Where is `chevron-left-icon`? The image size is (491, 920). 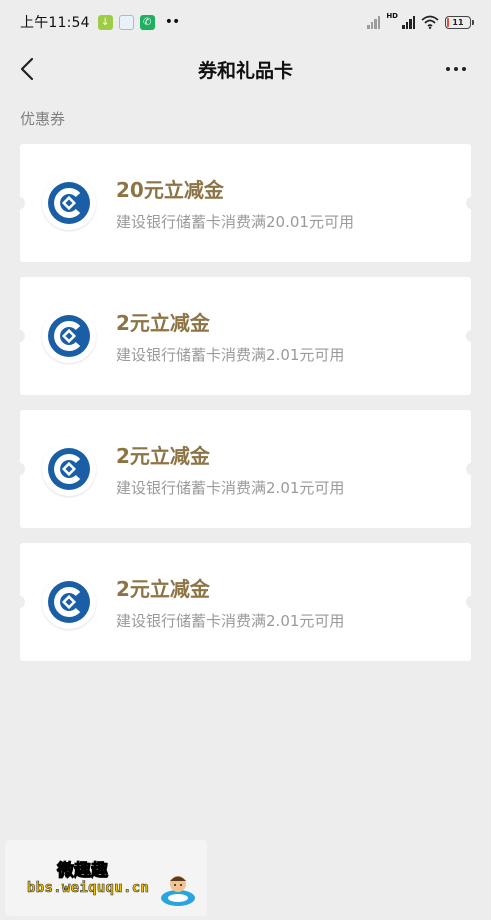
chevron-left-icon is located at coordinates (27, 69).